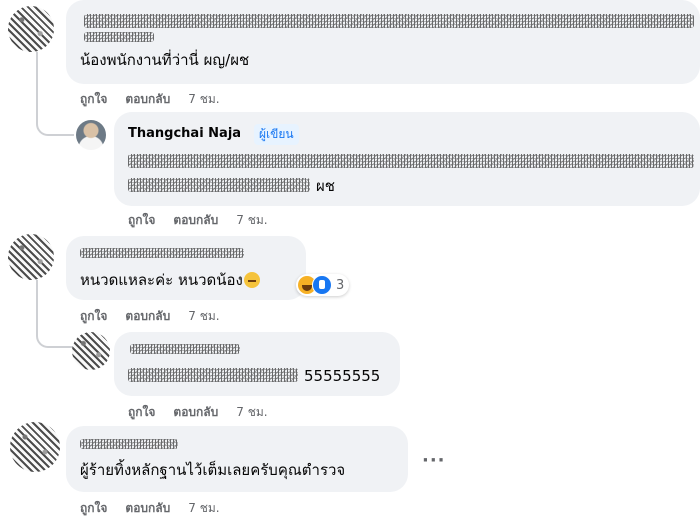 The width and height of the screenshot is (700, 518). I want to click on comment-bubble: หนวดแหละค่ะ หนวดน้อง, so click(186, 268).